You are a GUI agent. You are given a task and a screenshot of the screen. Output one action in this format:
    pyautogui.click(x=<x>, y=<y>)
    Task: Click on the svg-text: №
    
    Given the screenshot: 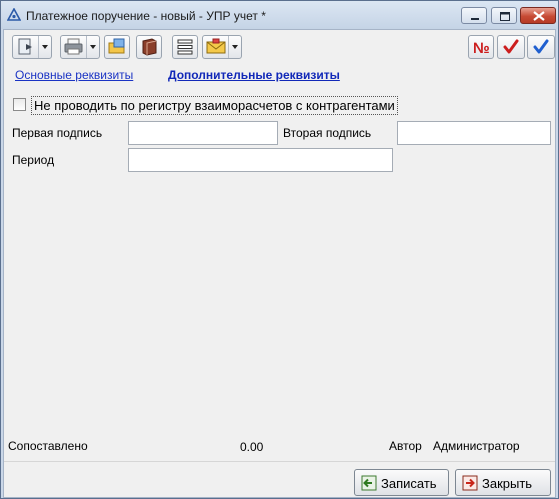 What is the action you would take?
    pyautogui.click(x=481, y=48)
    